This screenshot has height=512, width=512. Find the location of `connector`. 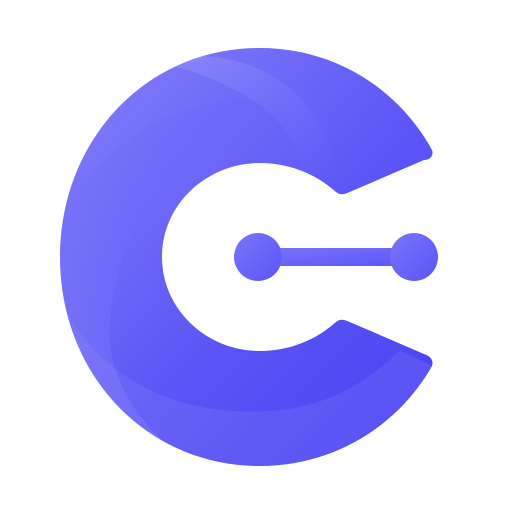

connector is located at coordinates (336, 257).